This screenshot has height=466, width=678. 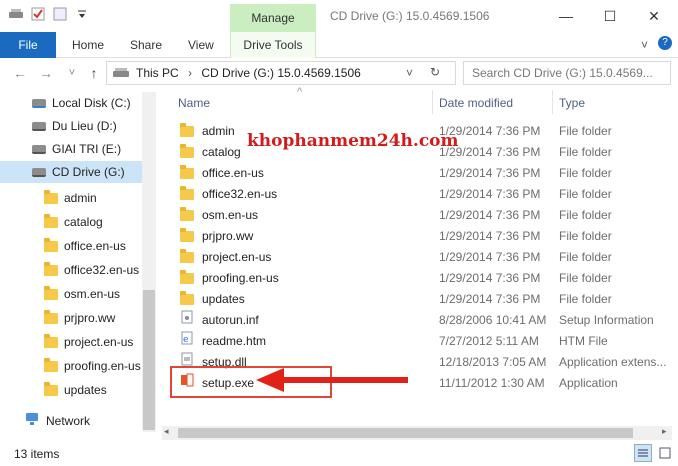 I want to click on large-icons-view-icon, so click(x=665, y=453).